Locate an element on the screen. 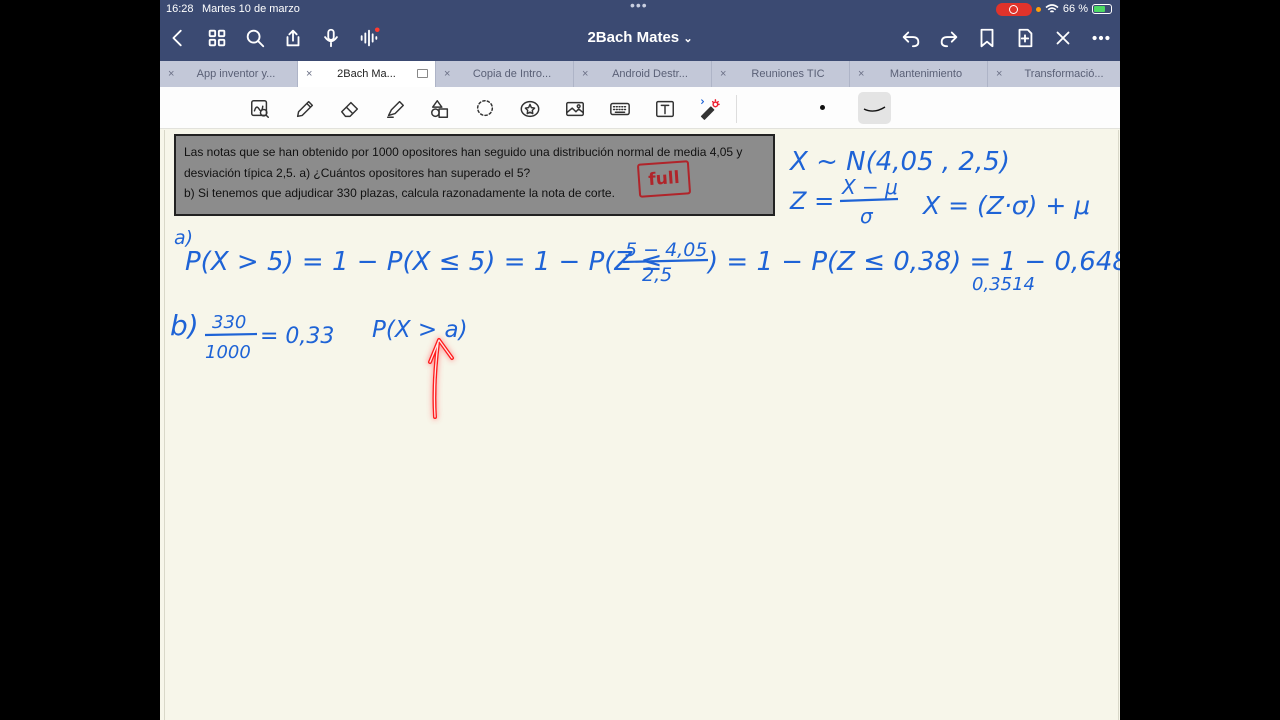  battery-icon is located at coordinates (1102, 9).